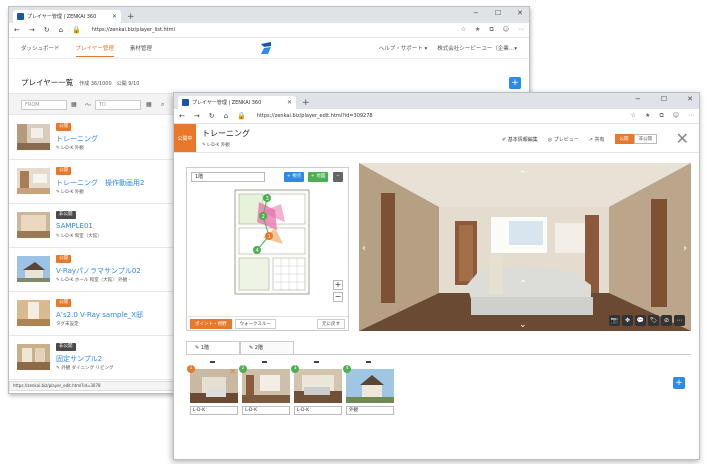 This screenshot has height=464, width=707. I want to click on edit-basic-info-button: ✐ 基本情報編集, so click(520, 139).